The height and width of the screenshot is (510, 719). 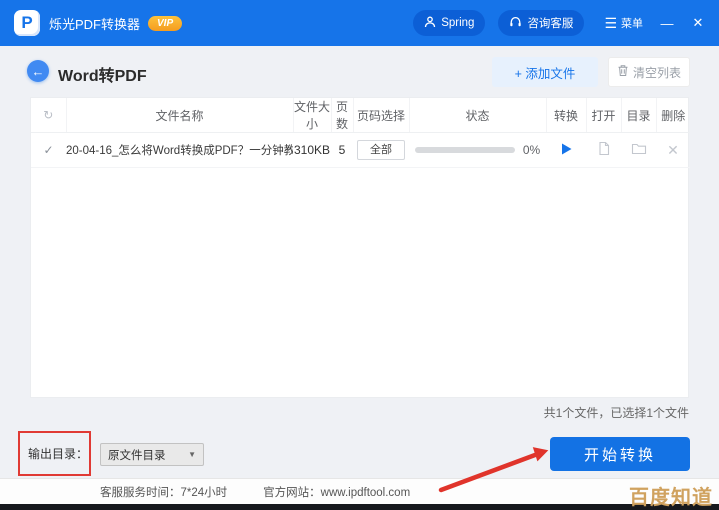 What do you see at coordinates (342, 150) in the screenshot?
I see `page-count: 5` at bounding box center [342, 150].